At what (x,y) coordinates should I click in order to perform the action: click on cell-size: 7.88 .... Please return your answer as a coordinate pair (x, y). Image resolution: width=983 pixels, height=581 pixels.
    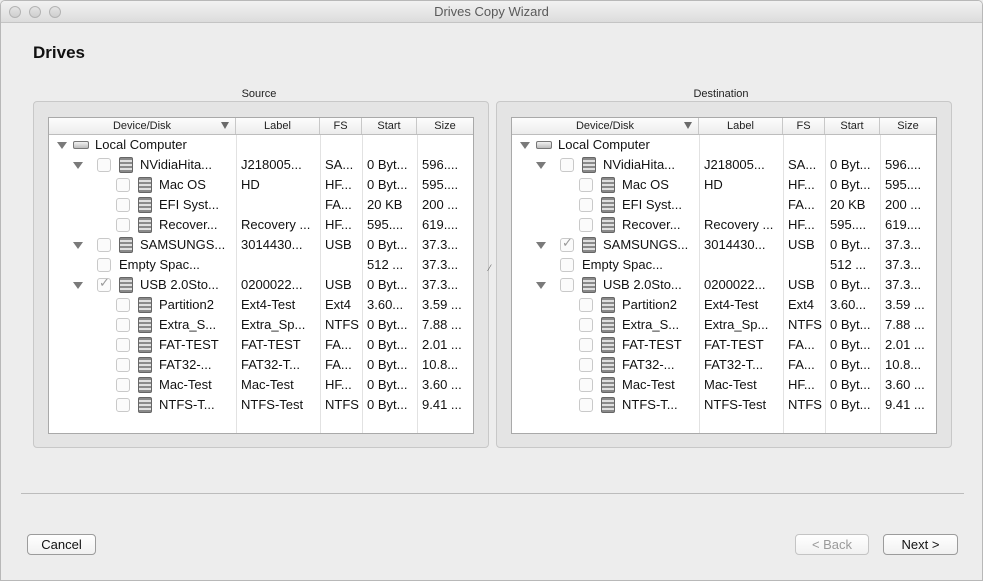
    Looking at the image, I should click on (442, 324).